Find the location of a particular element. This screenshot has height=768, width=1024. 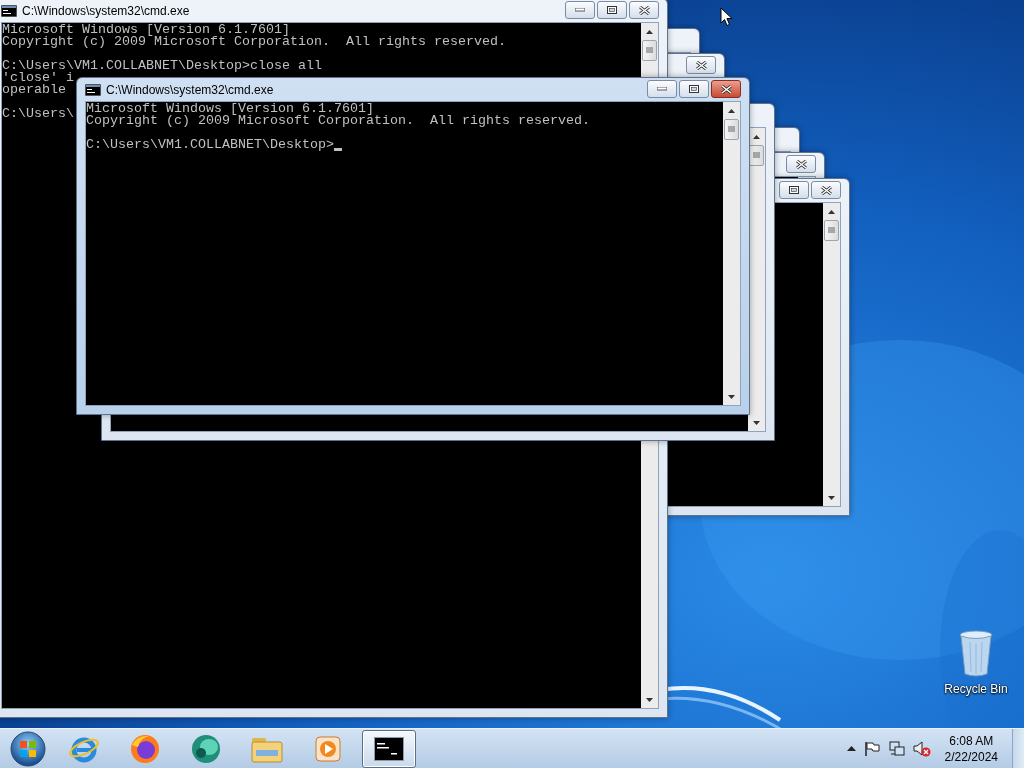

console-line: 'close' i is located at coordinates (38, 78).